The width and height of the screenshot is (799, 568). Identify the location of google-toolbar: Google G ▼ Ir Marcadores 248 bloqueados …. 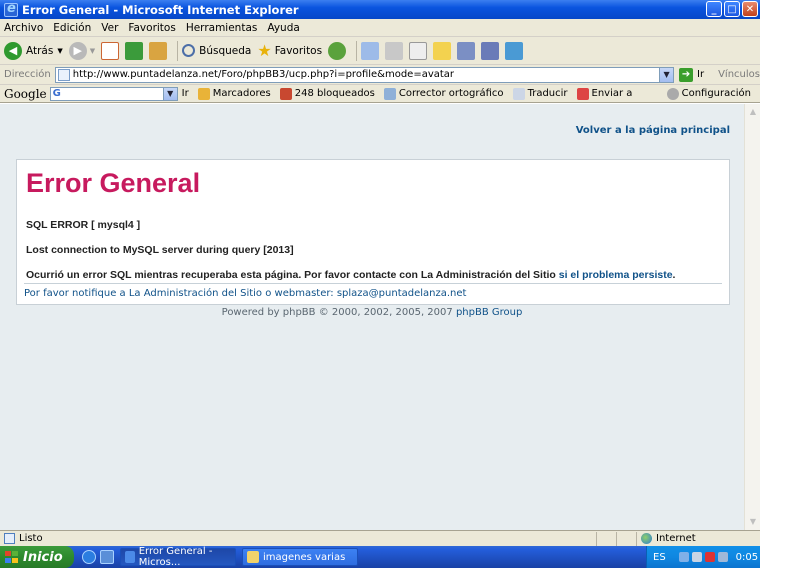
(380, 94).